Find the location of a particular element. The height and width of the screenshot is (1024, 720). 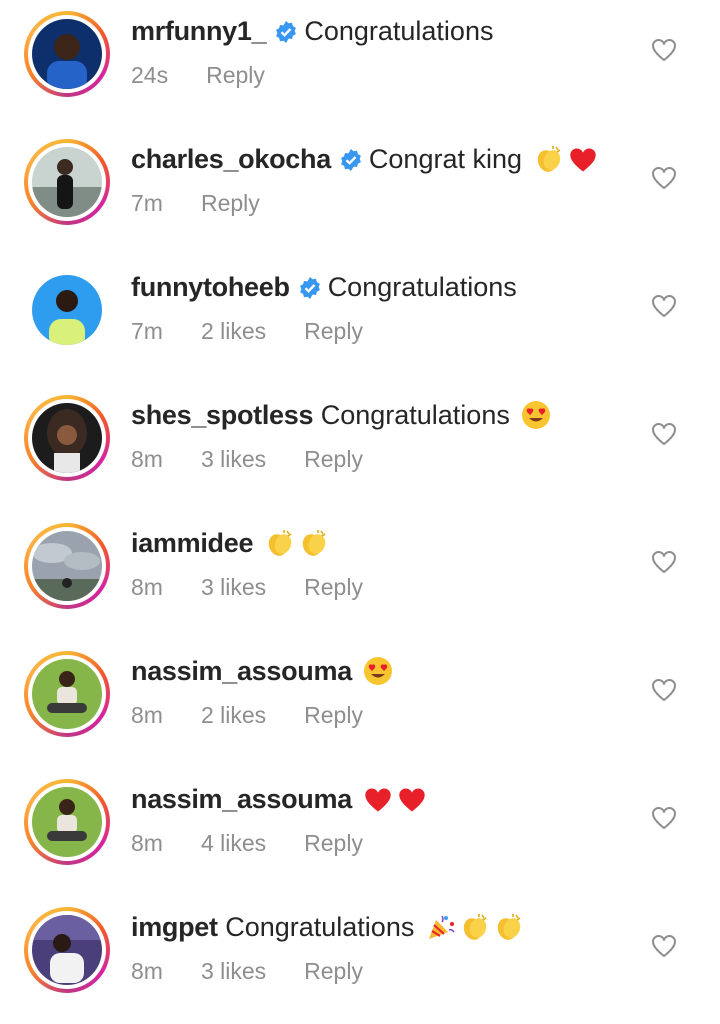

comment-username: imgpet is located at coordinates (174, 927).